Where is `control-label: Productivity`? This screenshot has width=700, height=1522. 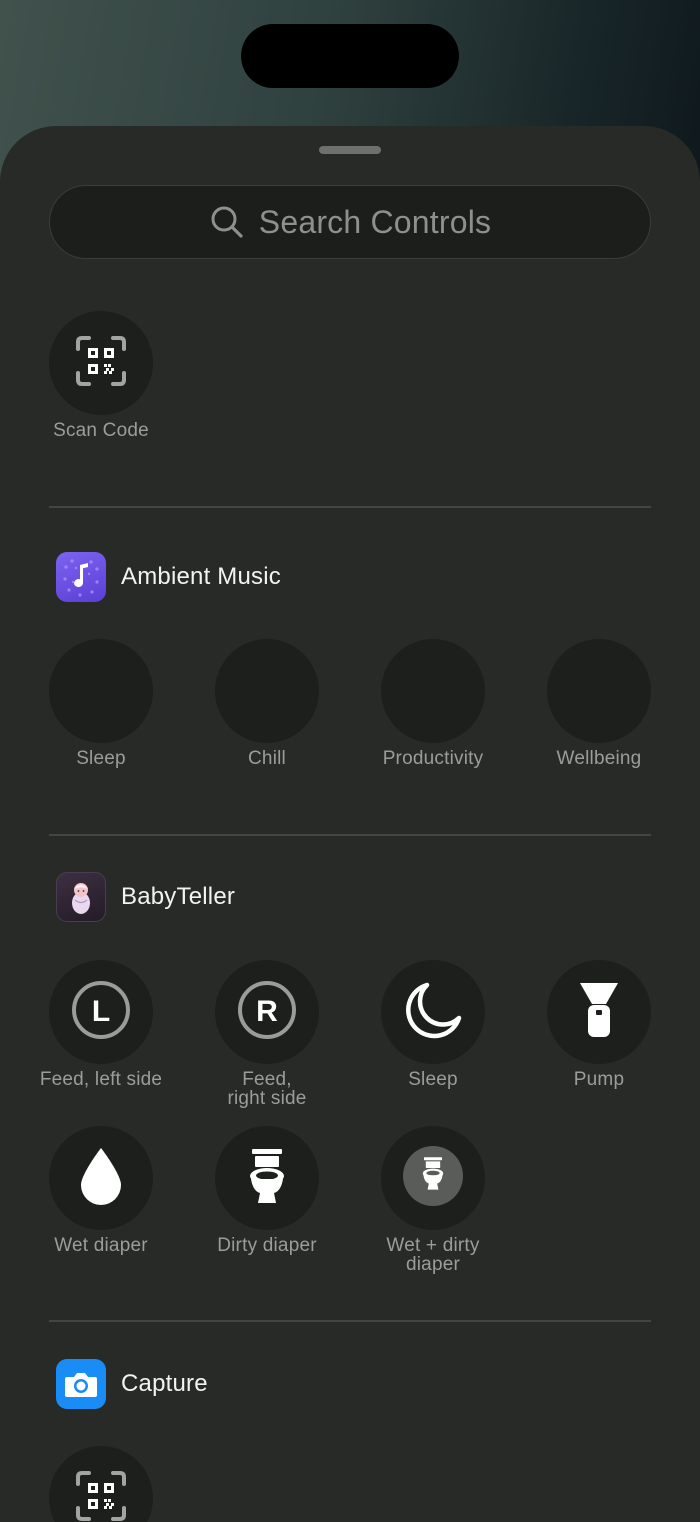
control-label: Productivity is located at coordinates (433, 758).